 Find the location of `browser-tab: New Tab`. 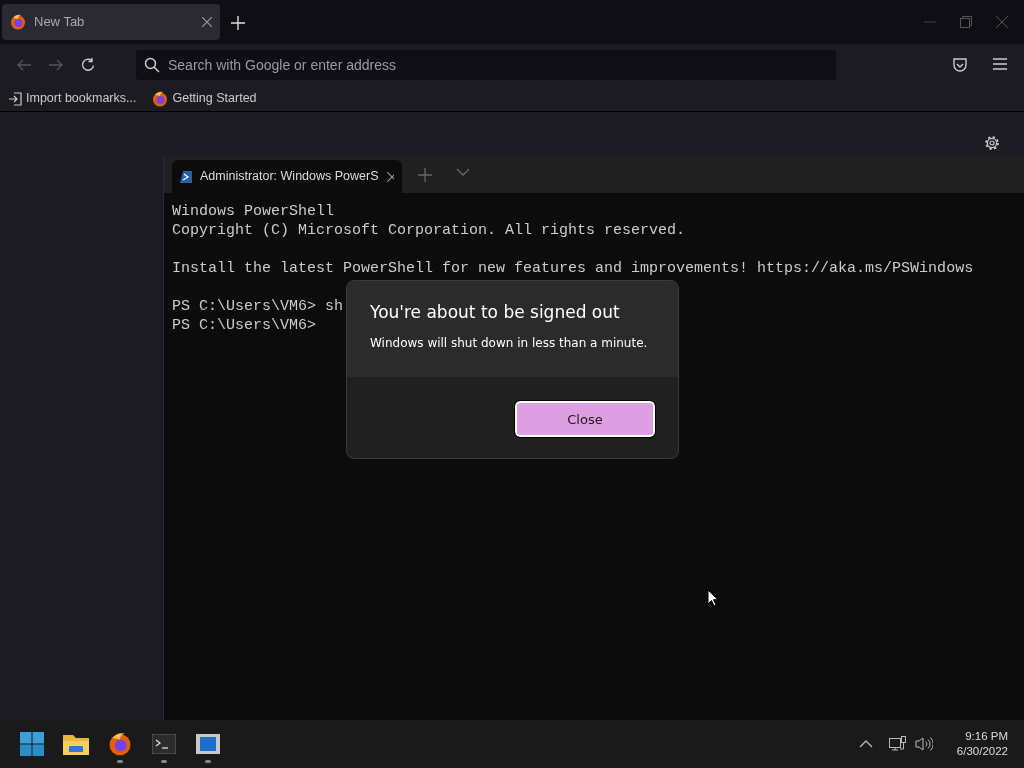

browser-tab: New Tab is located at coordinates (111, 22).